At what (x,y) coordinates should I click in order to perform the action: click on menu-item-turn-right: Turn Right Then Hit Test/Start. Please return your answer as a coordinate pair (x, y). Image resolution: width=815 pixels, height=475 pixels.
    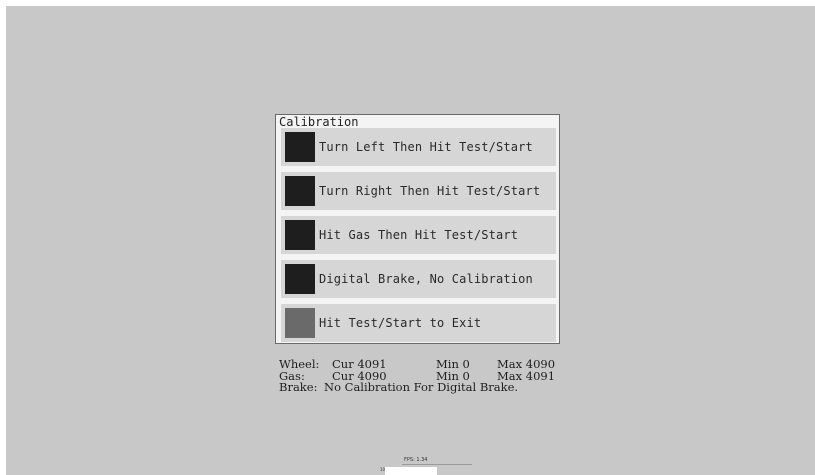
    Looking at the image, I should click on (418, 191).